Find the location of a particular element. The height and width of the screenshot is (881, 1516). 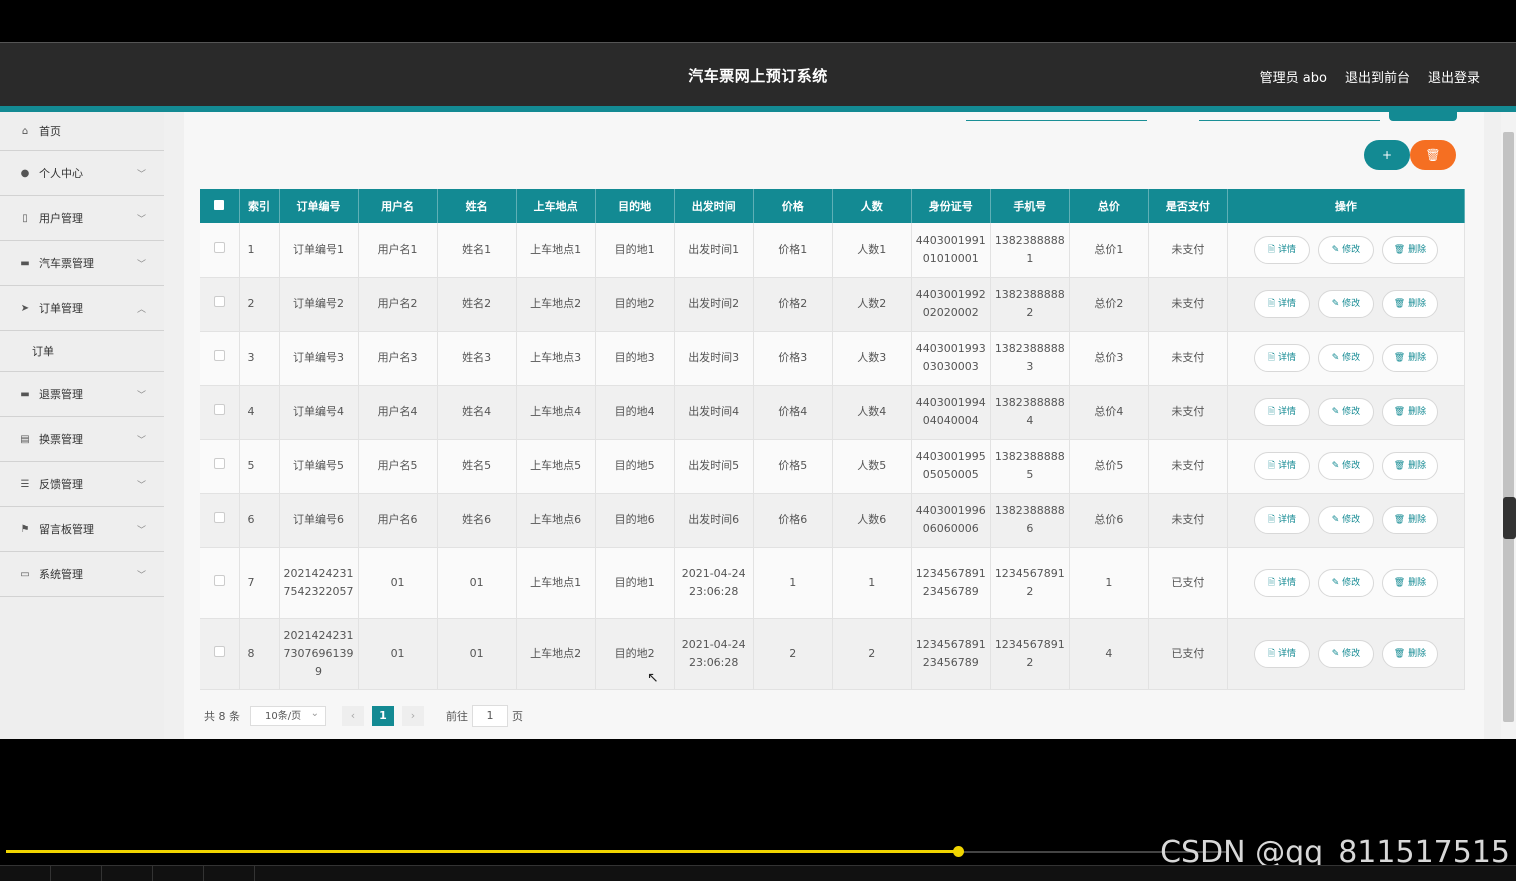

sidebar-item-5: ▬ 退票管理 ﹀ is located at coordinates (82, 394).